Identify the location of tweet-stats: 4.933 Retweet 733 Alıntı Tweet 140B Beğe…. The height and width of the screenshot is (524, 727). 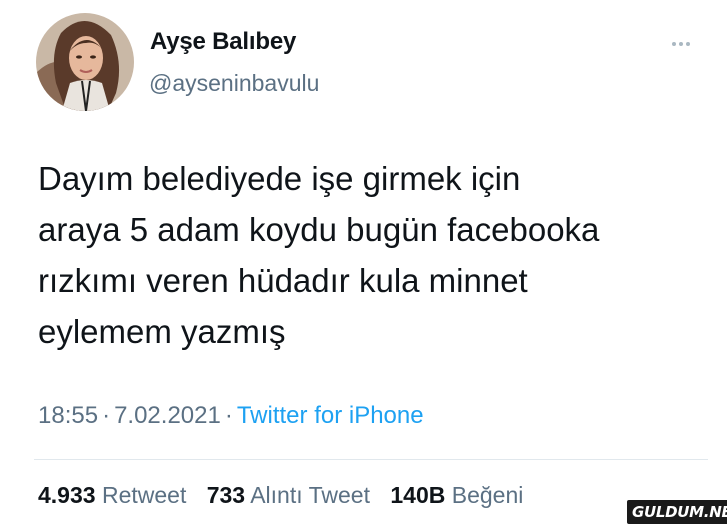
(287, 495).